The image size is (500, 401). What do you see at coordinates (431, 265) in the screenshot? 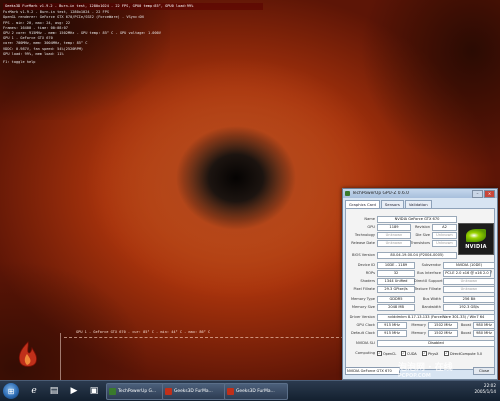
I see `subvendor-label: Subvendor` at bounding box center [431, 265].